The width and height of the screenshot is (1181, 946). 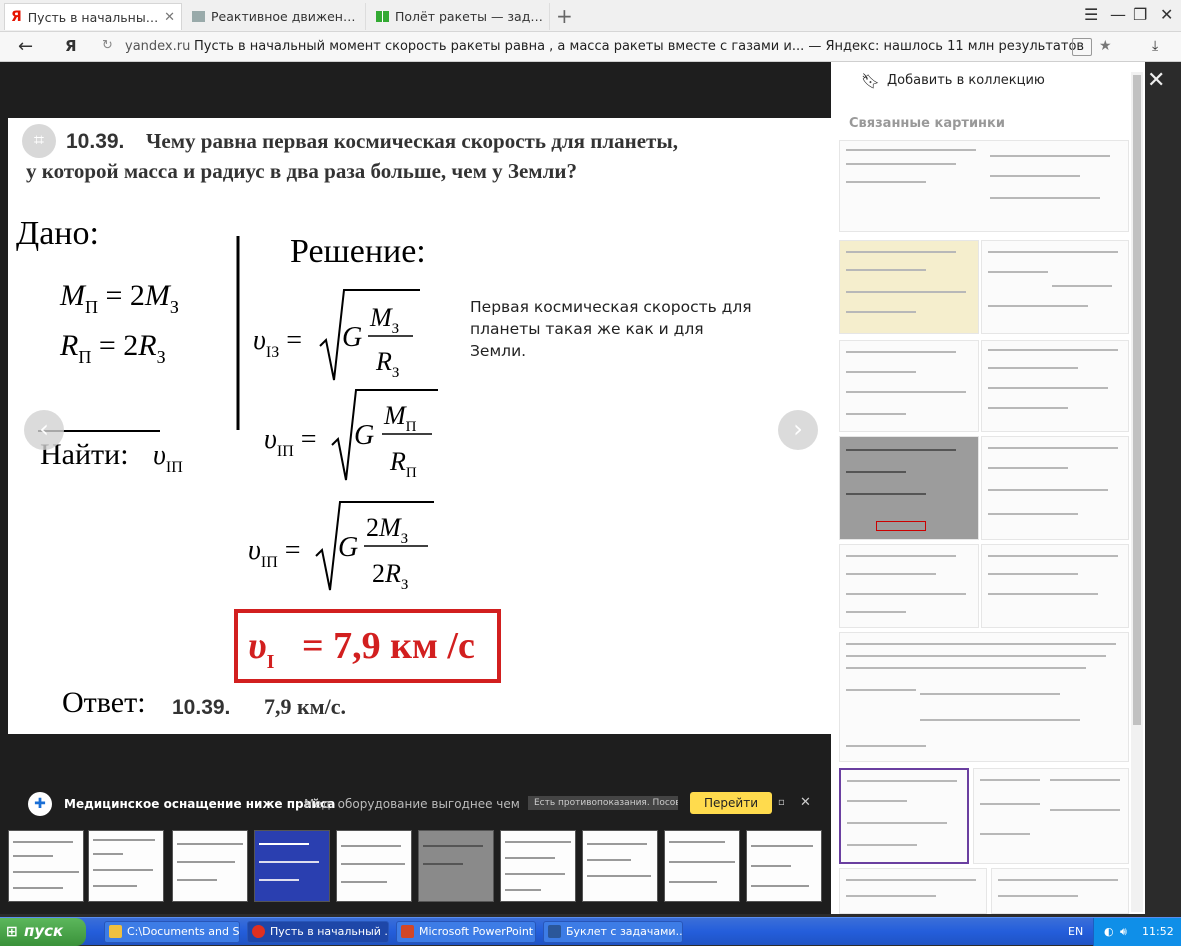 I want to click on clock: 11:52, so click(x=1158, y=931).